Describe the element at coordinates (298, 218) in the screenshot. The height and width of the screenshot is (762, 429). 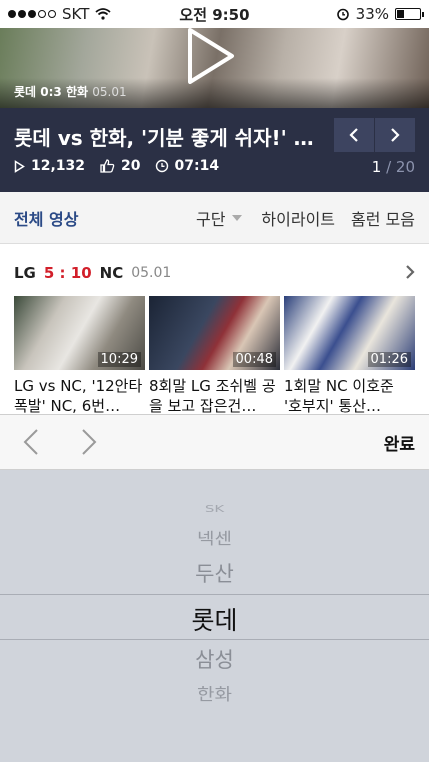
I see `tab-highlight: 하이라이트` at that location.